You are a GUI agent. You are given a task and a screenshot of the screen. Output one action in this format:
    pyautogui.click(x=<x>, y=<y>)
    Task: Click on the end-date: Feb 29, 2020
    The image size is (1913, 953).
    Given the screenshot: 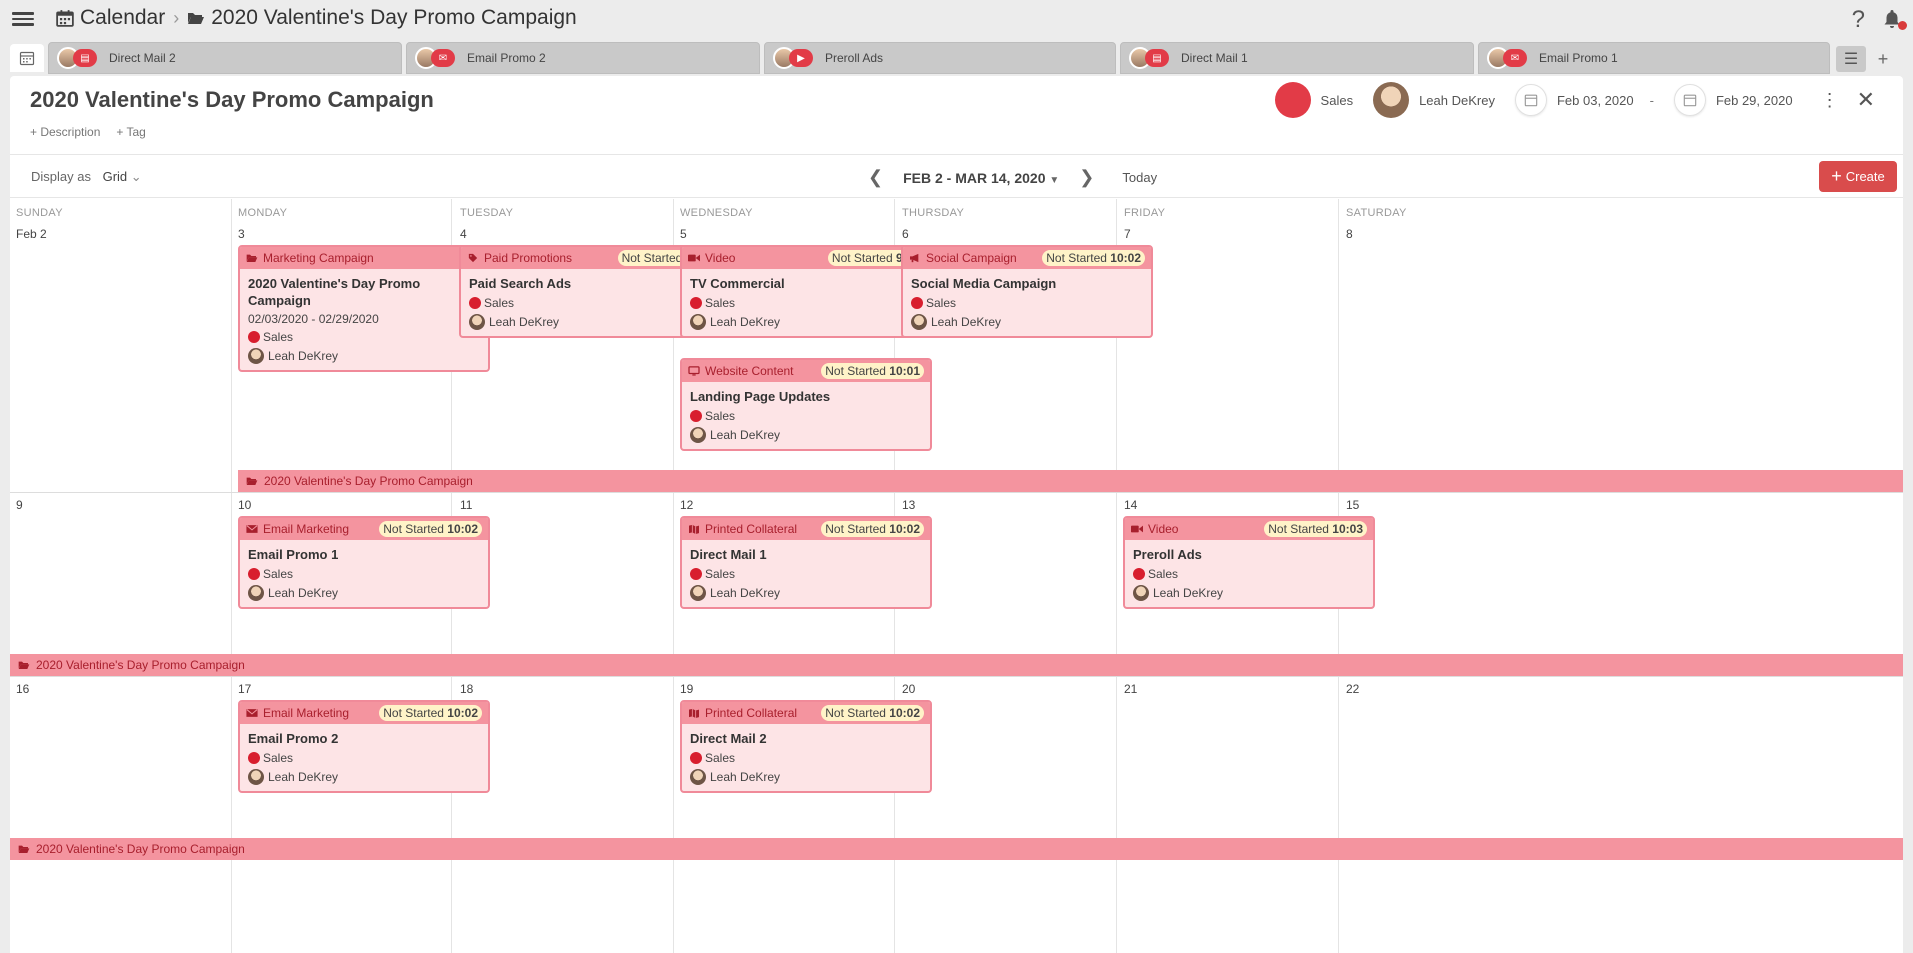 What is the action you would take?
    pyautogui.click(x=1754, y=100)
    